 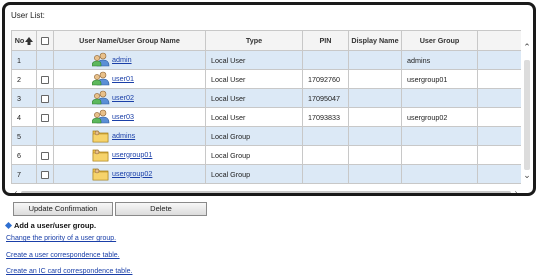 I want to click on table-row: 5 admins Local Group, so click(x=266, y=136).